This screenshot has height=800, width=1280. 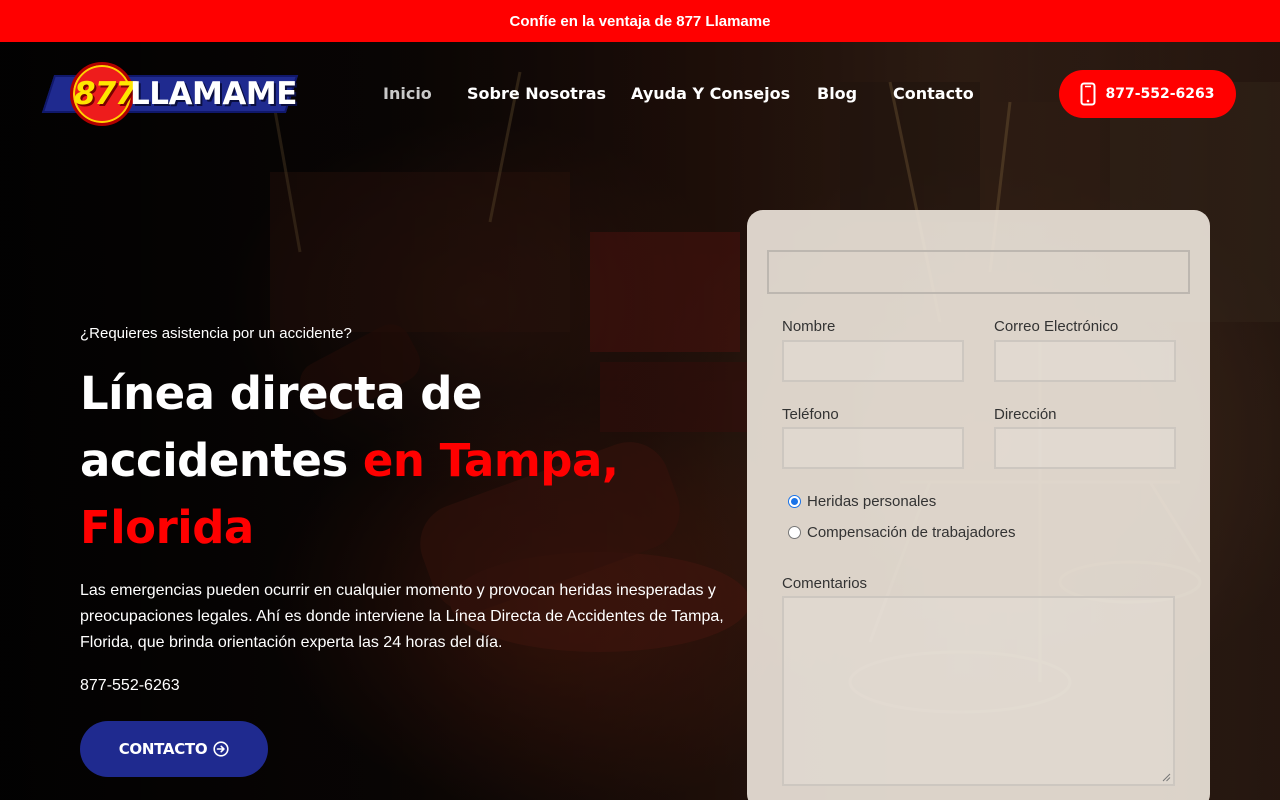 I want to click on arrow-right-circle-icon, so click(x=221, y=749).